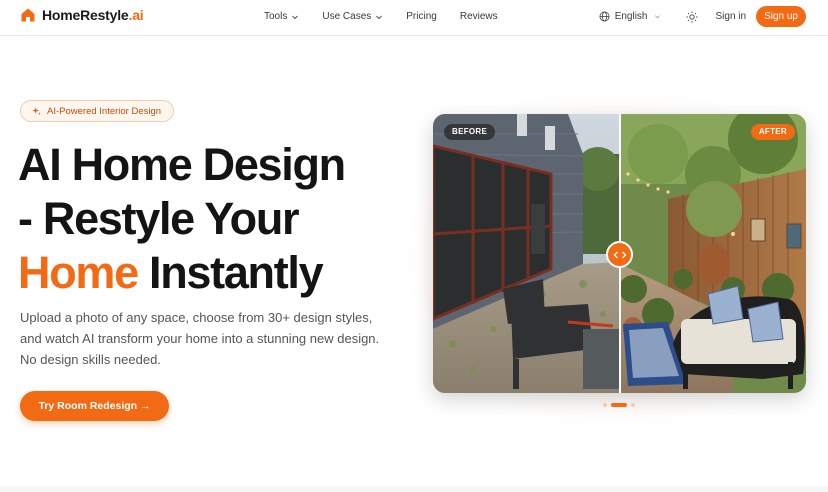 Image resolution: width=828 pixels, height=492 pixels. What do you see at coordinates (182, 164) in the screenshot?
I see `title-line-1: AI Home Design` at bounding box center [182, 164].